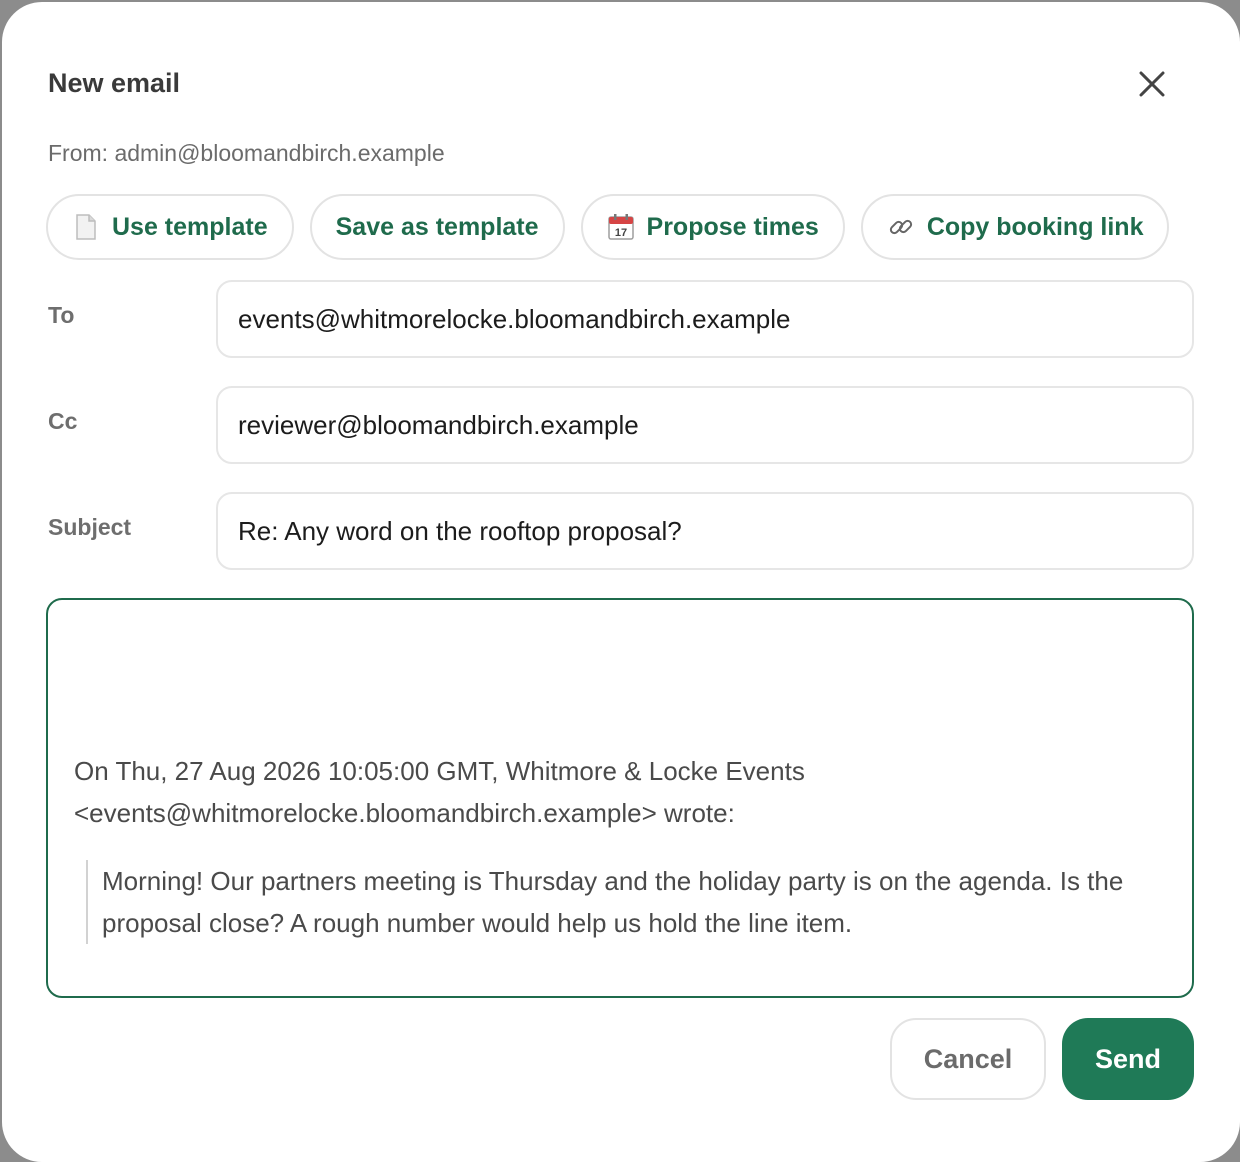 The width and height of the screenshot is (1240, 1162). Describe the element at coordinates (620, 233) in the screenshot. I see `calendar-icon-day: 17` at that location.